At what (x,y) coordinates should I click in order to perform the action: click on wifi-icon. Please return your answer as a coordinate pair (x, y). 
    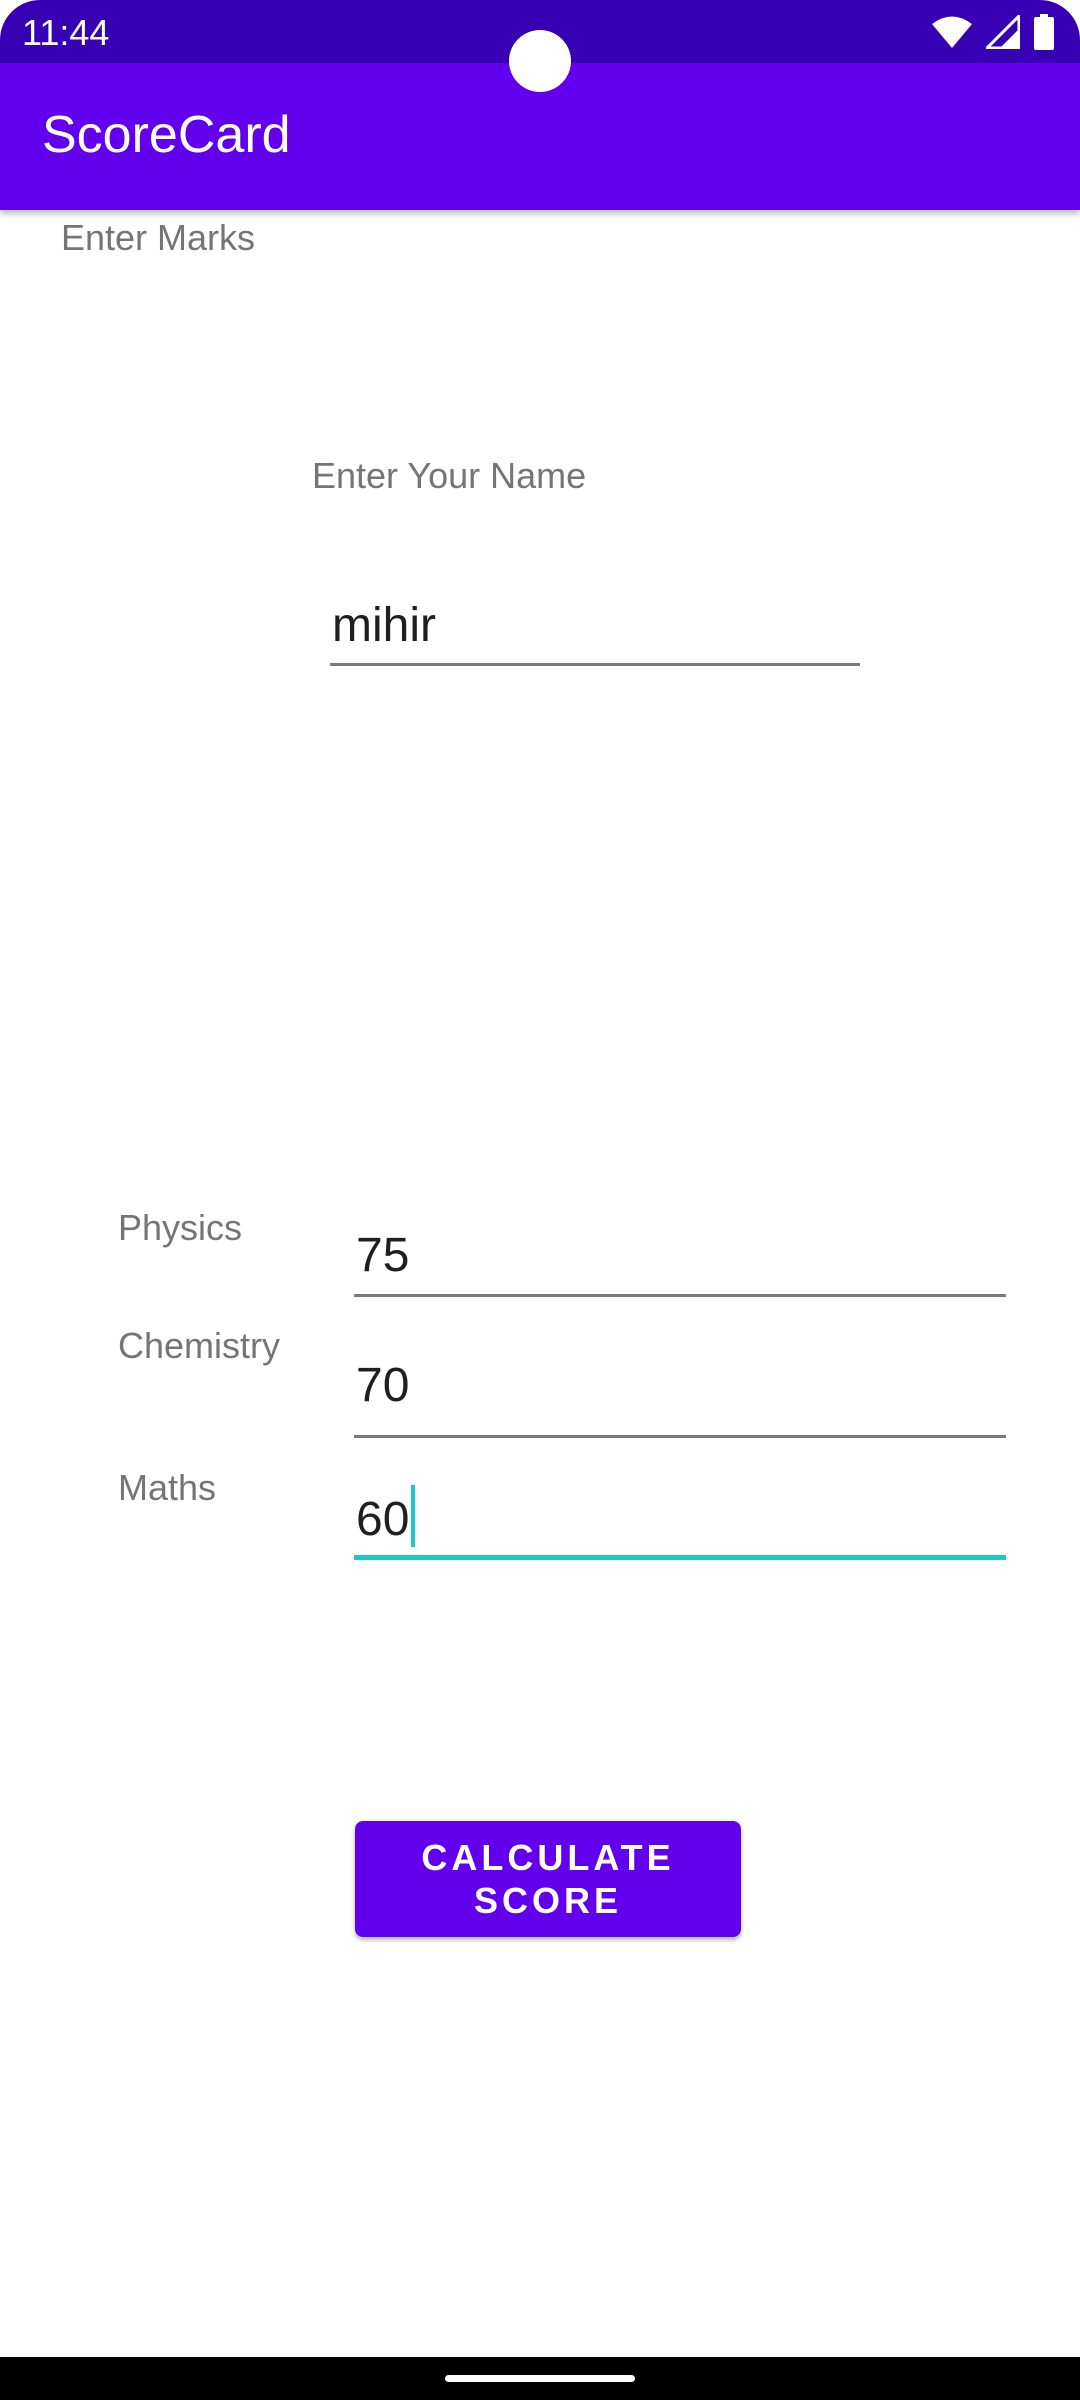
    Looking at the image, I should click on (952, 32).